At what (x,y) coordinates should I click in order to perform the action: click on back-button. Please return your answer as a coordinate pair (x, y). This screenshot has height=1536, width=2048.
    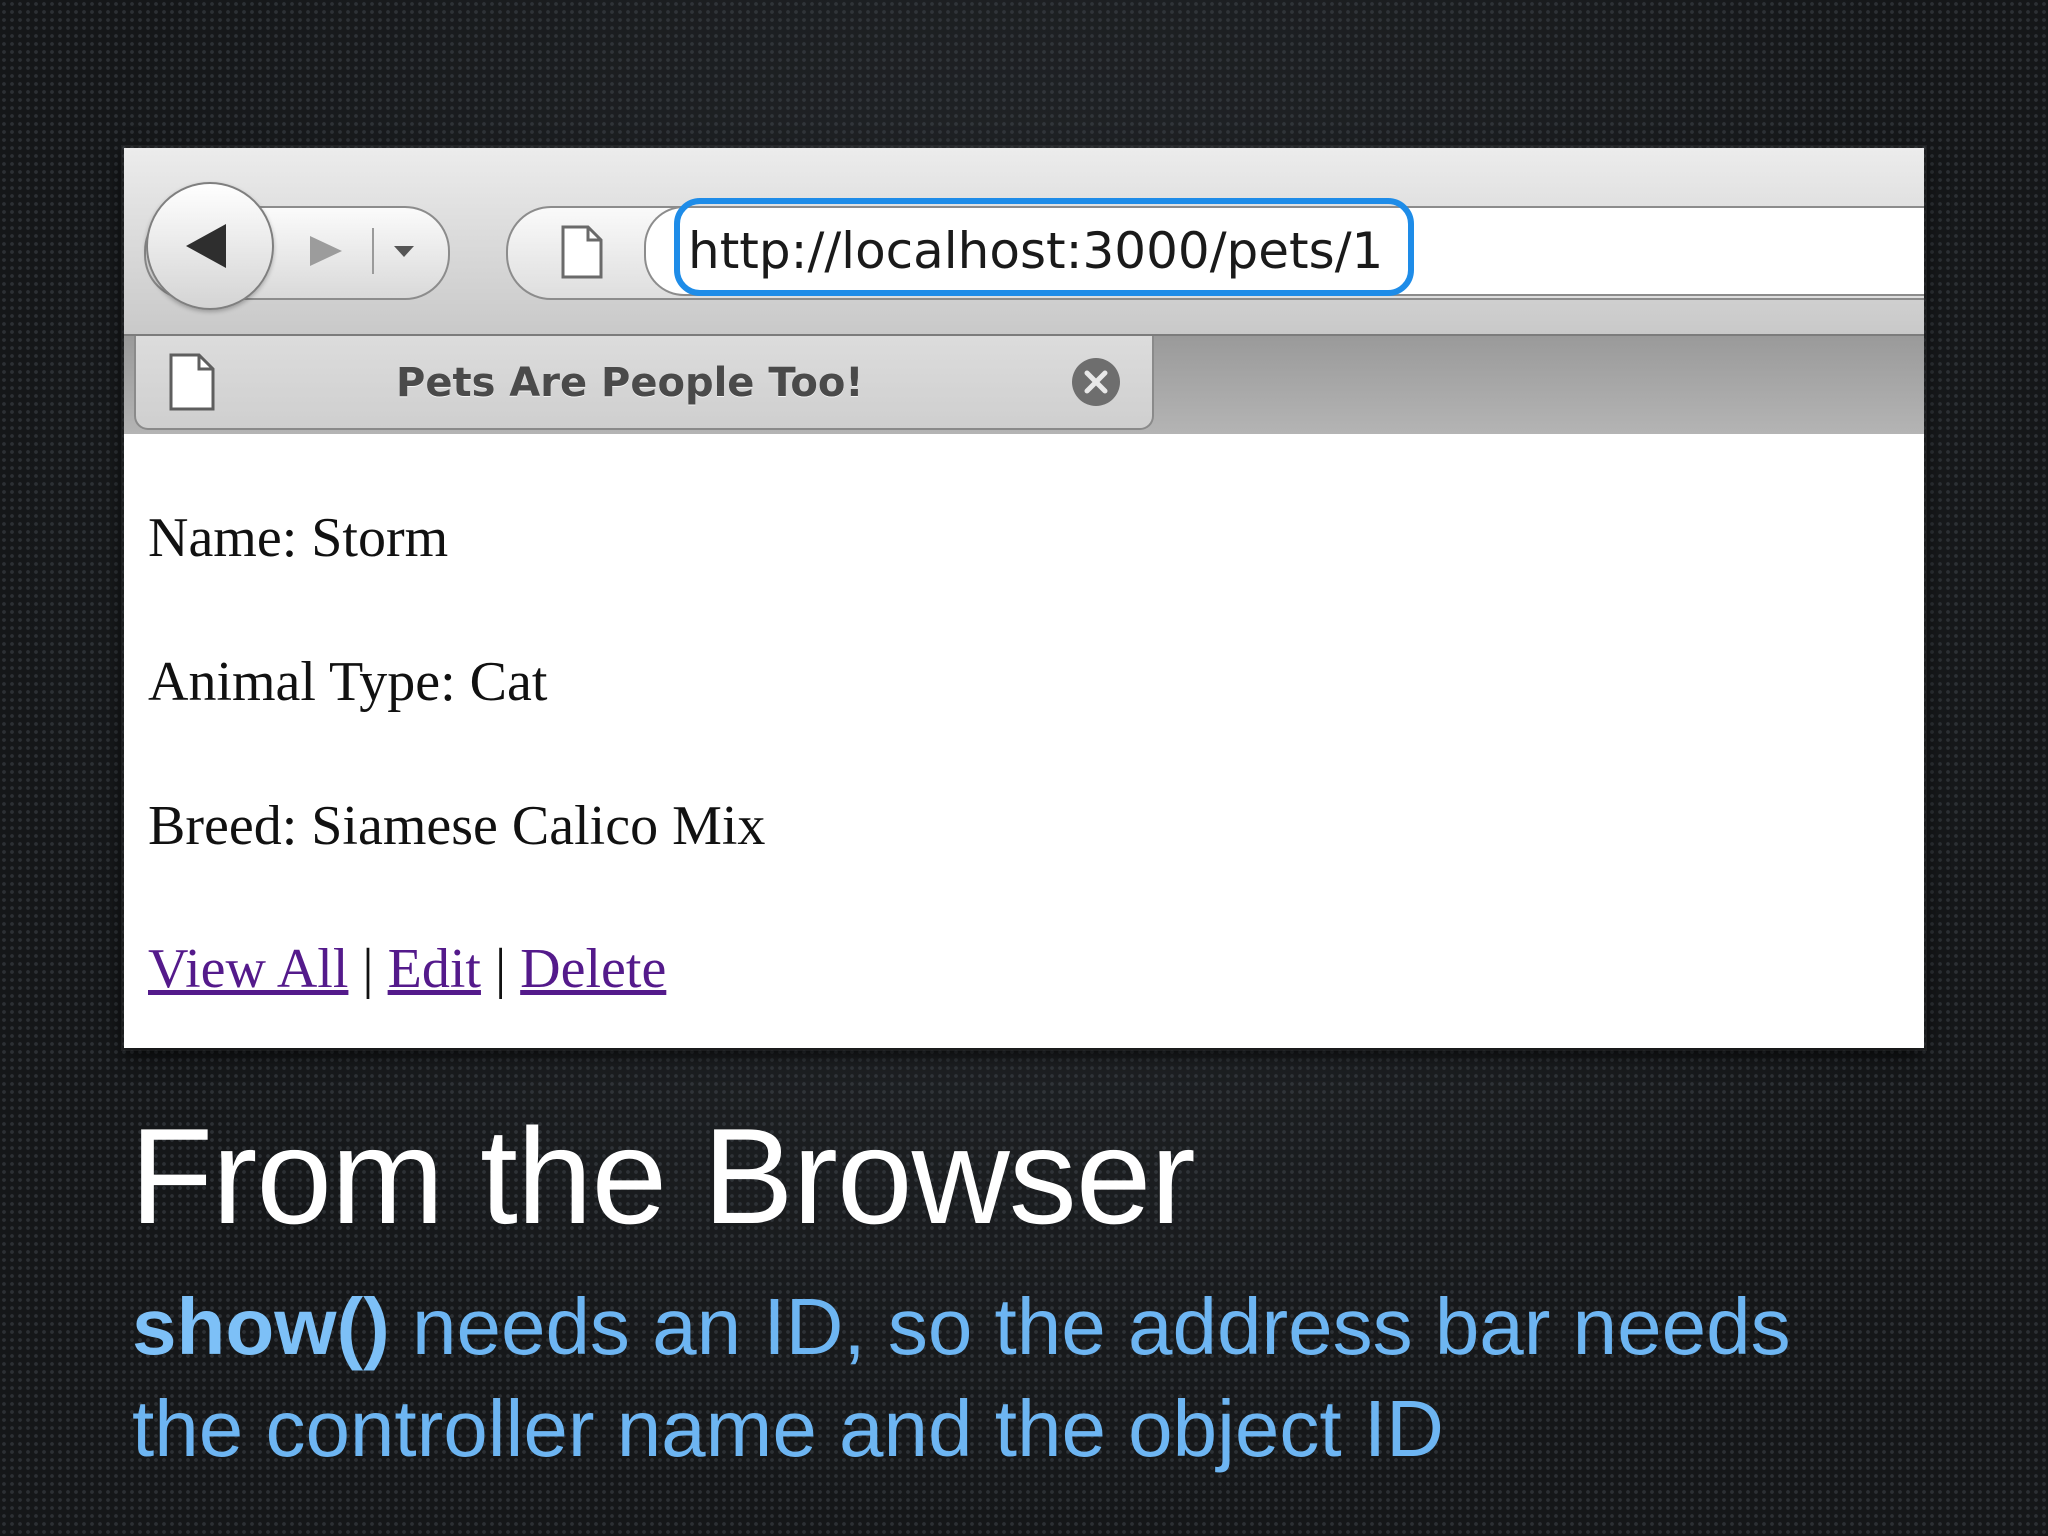
    Looking at the image, I should click on (210, 246).